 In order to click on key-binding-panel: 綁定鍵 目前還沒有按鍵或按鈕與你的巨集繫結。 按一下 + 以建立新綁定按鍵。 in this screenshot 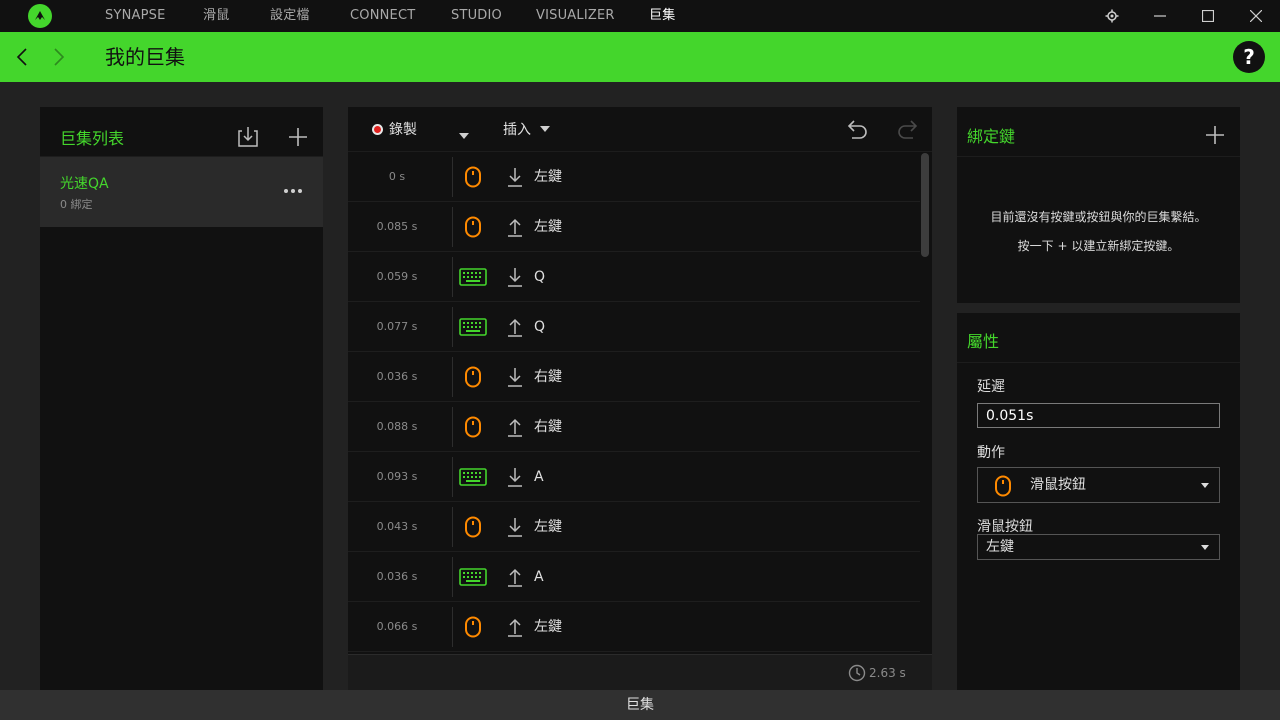, I will do `click(1098, 205)`.